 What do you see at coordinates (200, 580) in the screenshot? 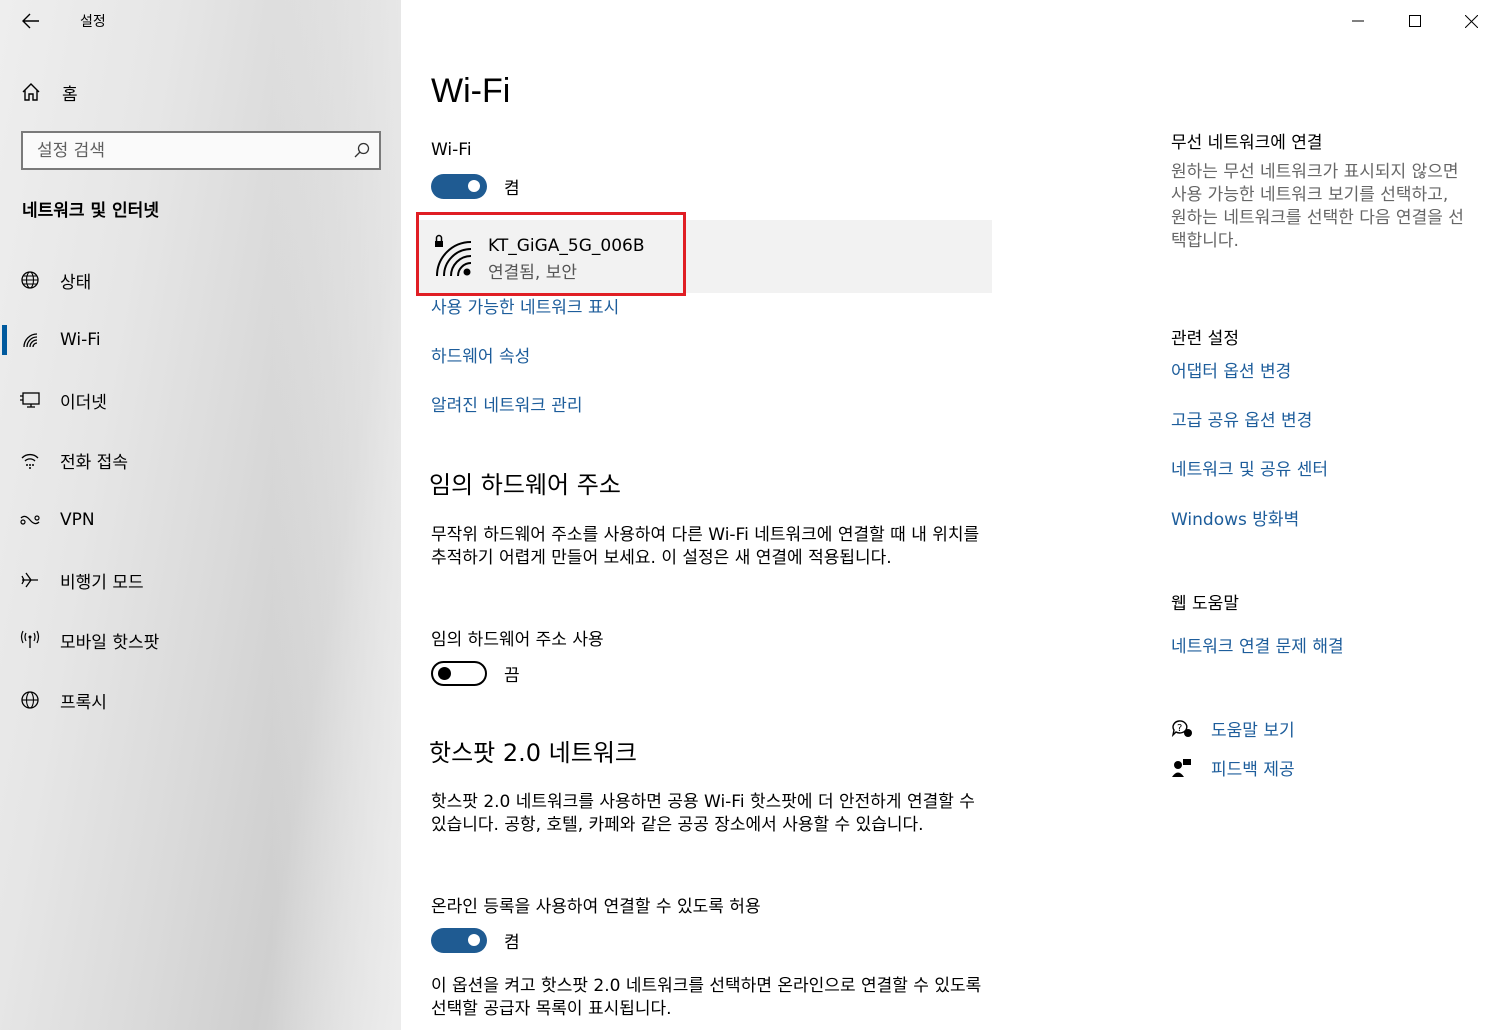
I see `sidebar-item-airplane: 비행기 모드` at bounding box center [200, 580].